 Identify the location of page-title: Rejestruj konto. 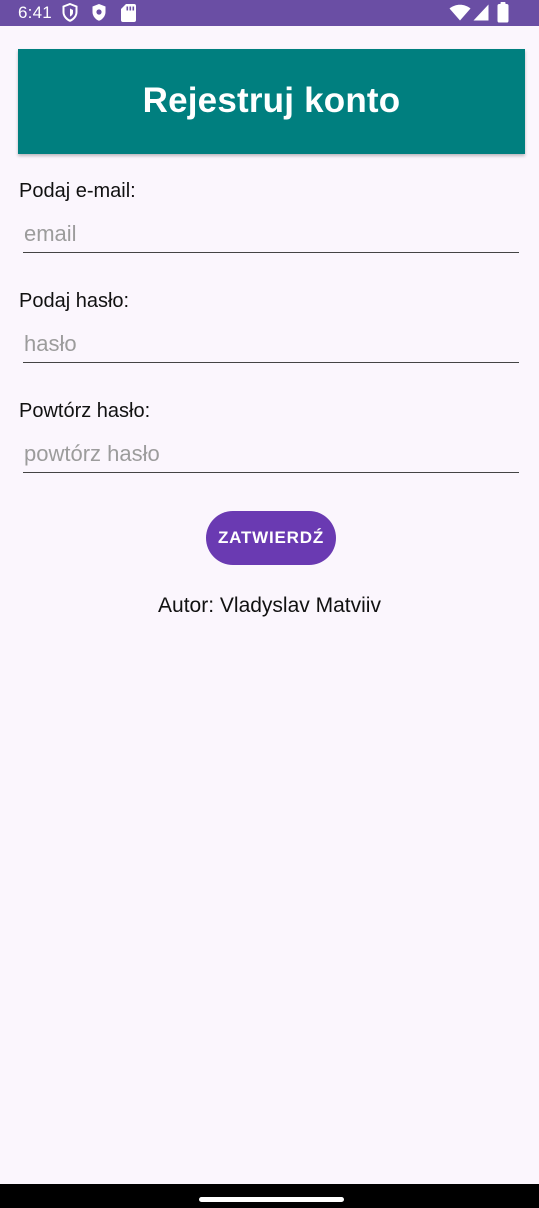
(271, 100).